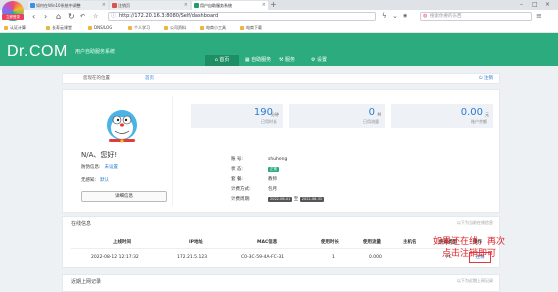  I want to click on stat-traffic: 0 M 已用流量, so click(337, 116).